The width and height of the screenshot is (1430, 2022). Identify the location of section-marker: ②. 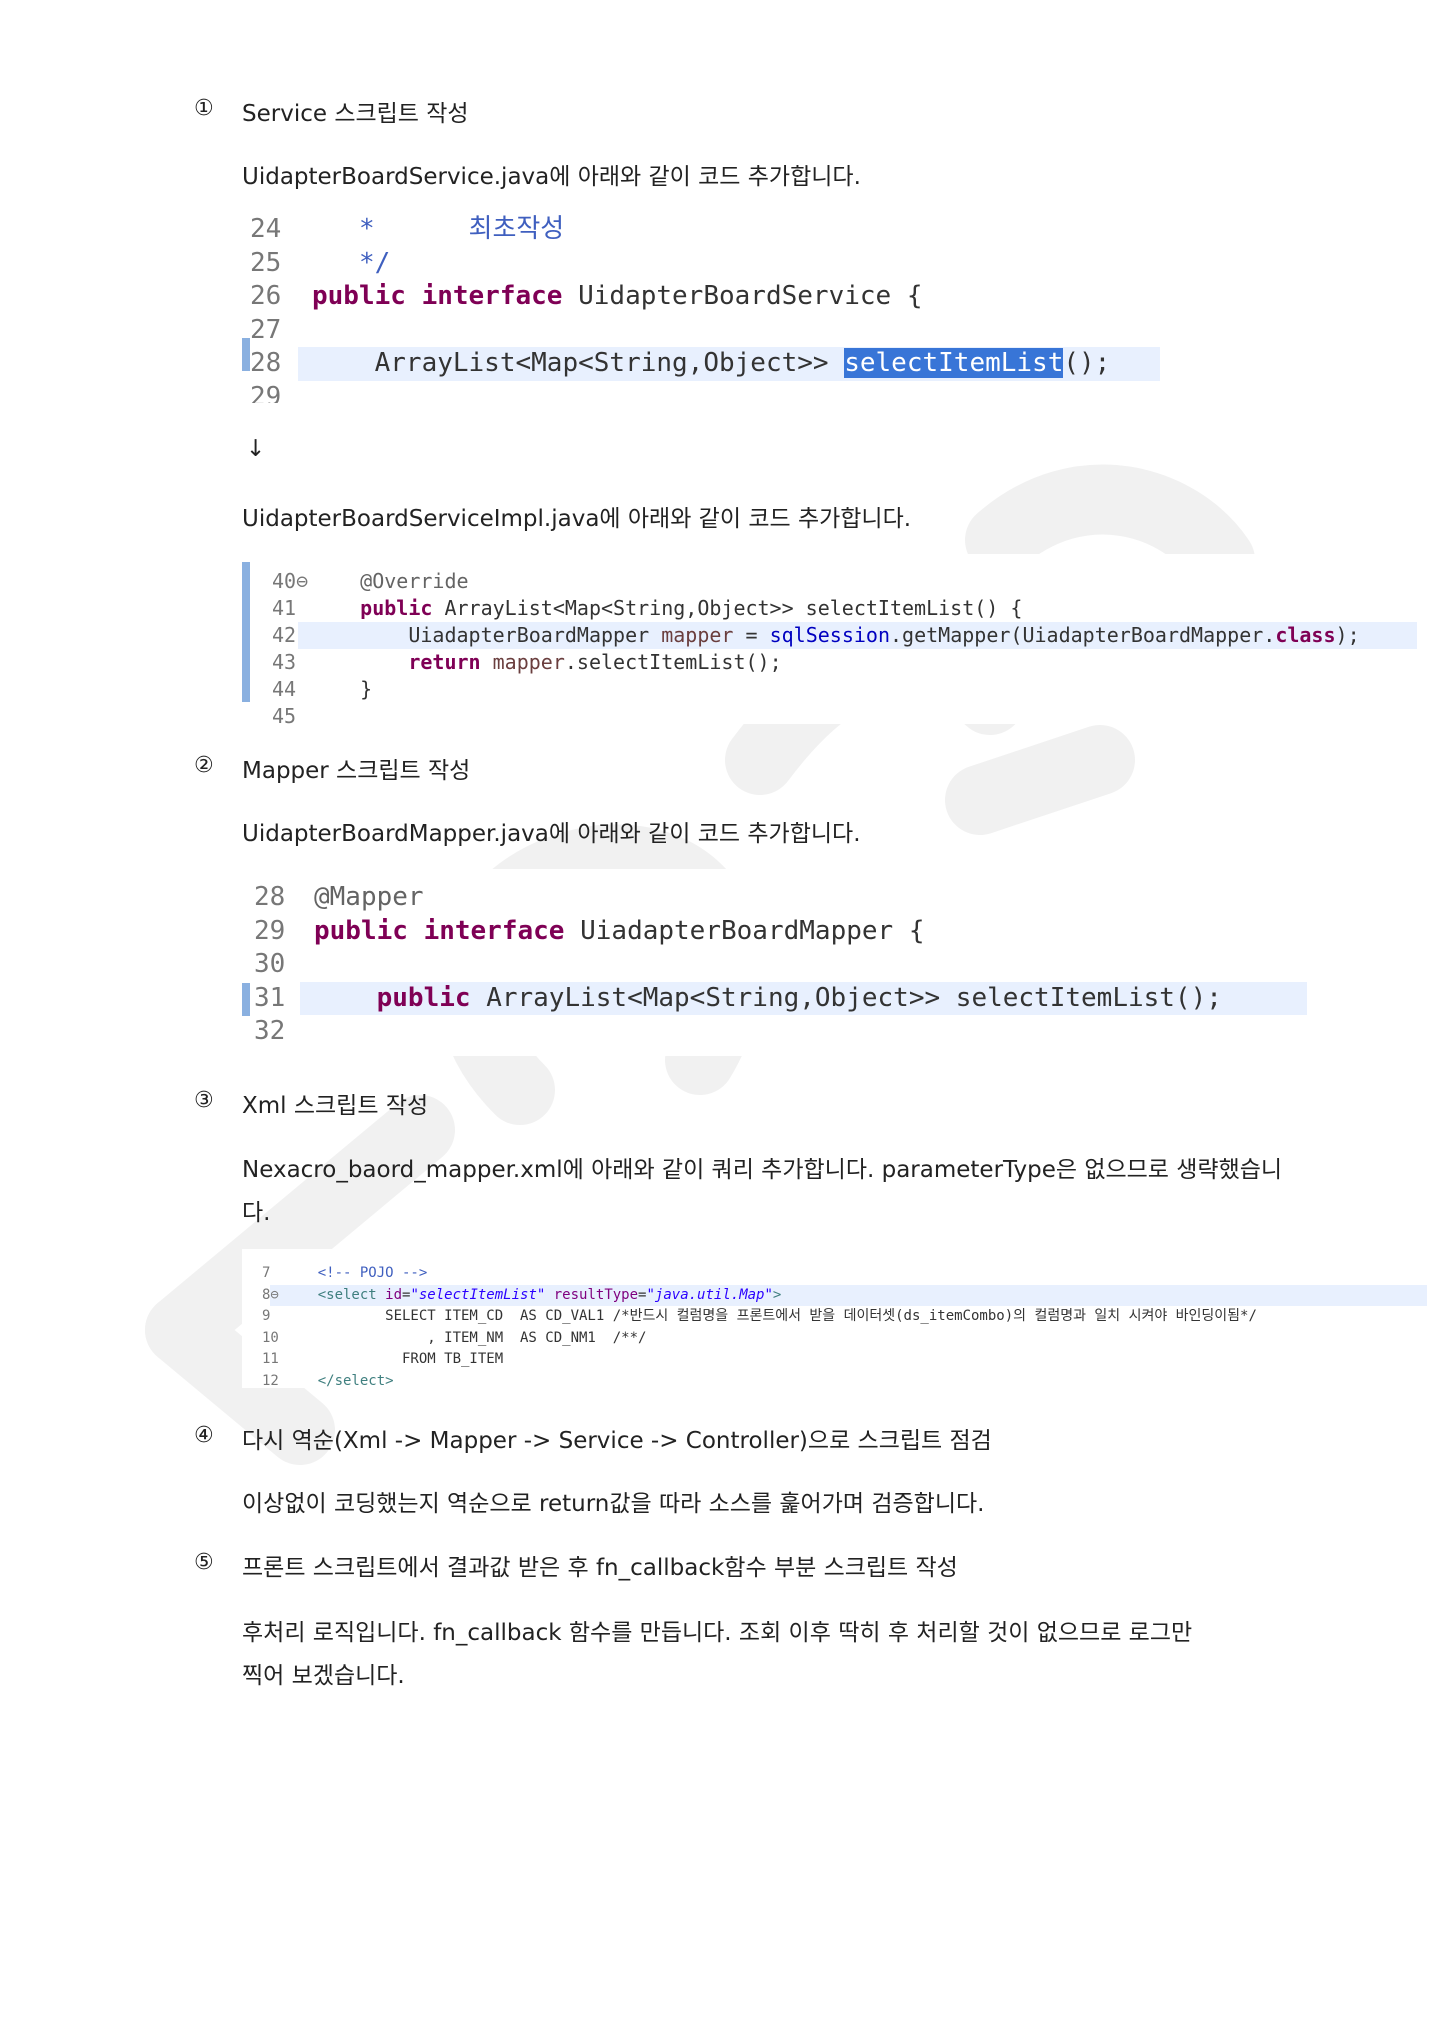
(204, 765).